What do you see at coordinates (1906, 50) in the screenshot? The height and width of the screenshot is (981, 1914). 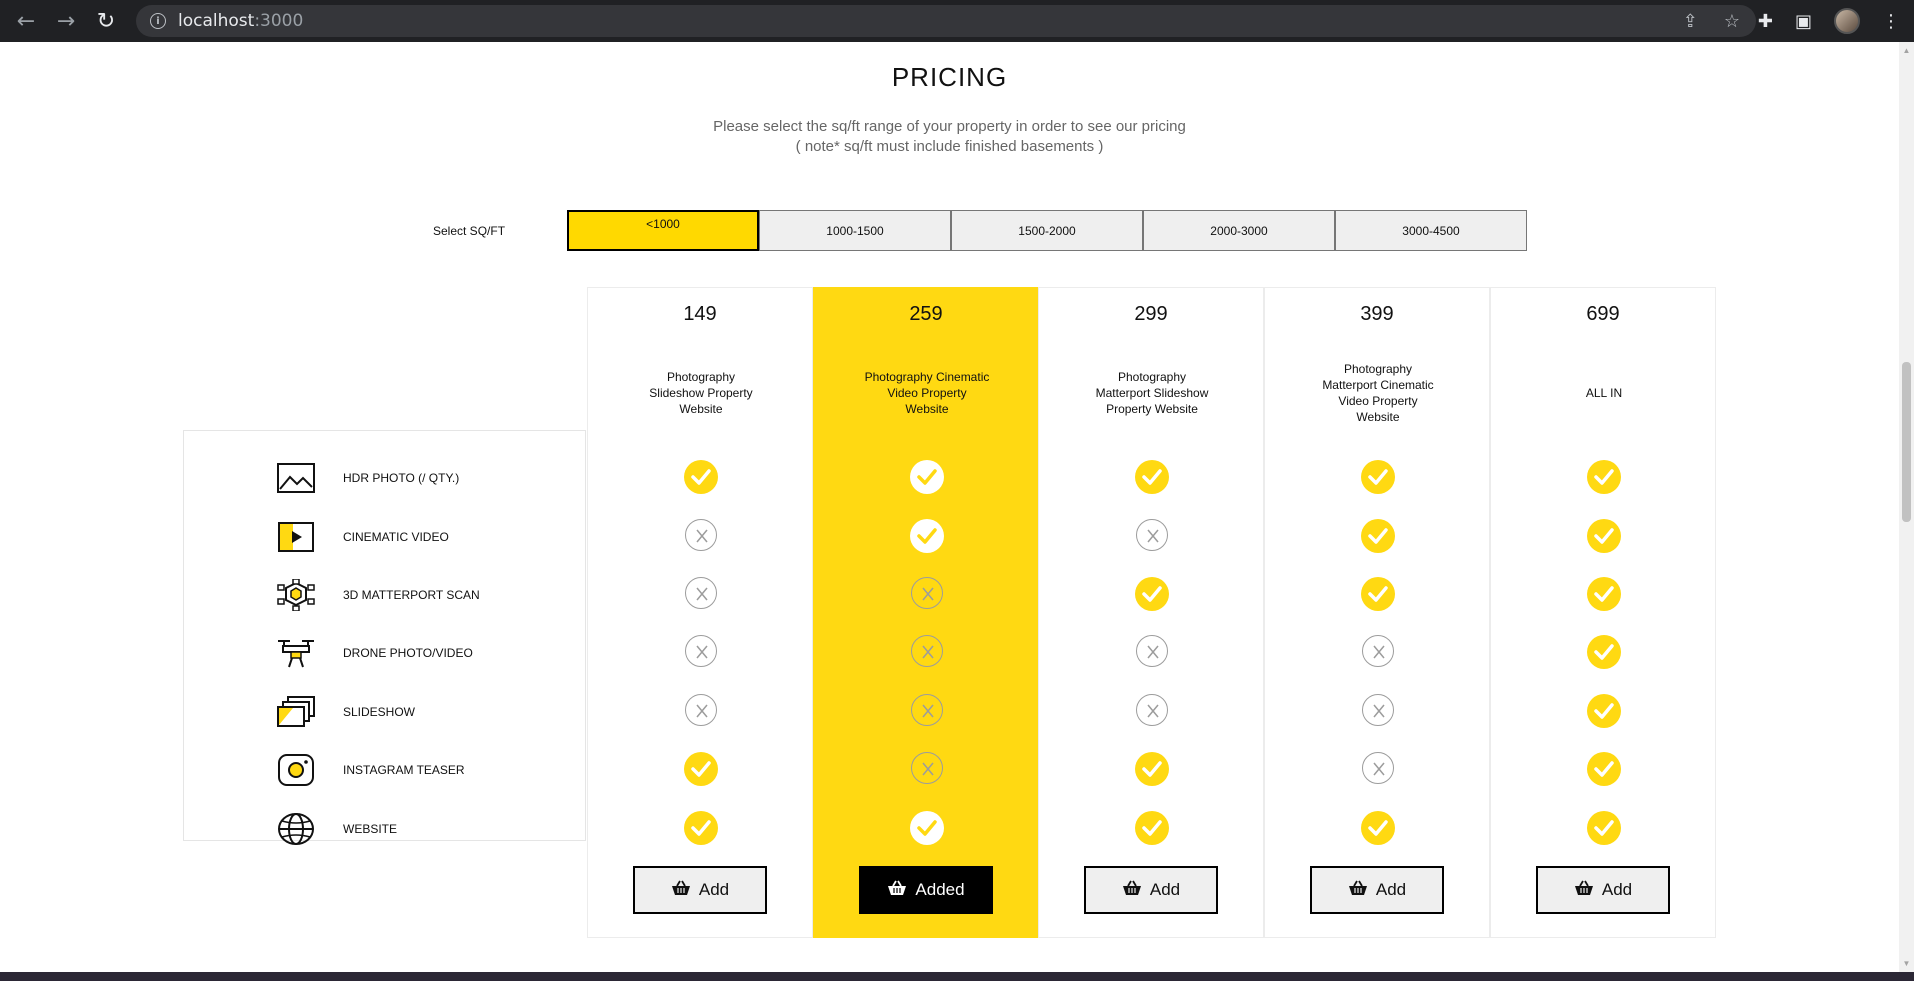 I see `scroll-up-icon: ▲` at bounding box center [1906, 50].